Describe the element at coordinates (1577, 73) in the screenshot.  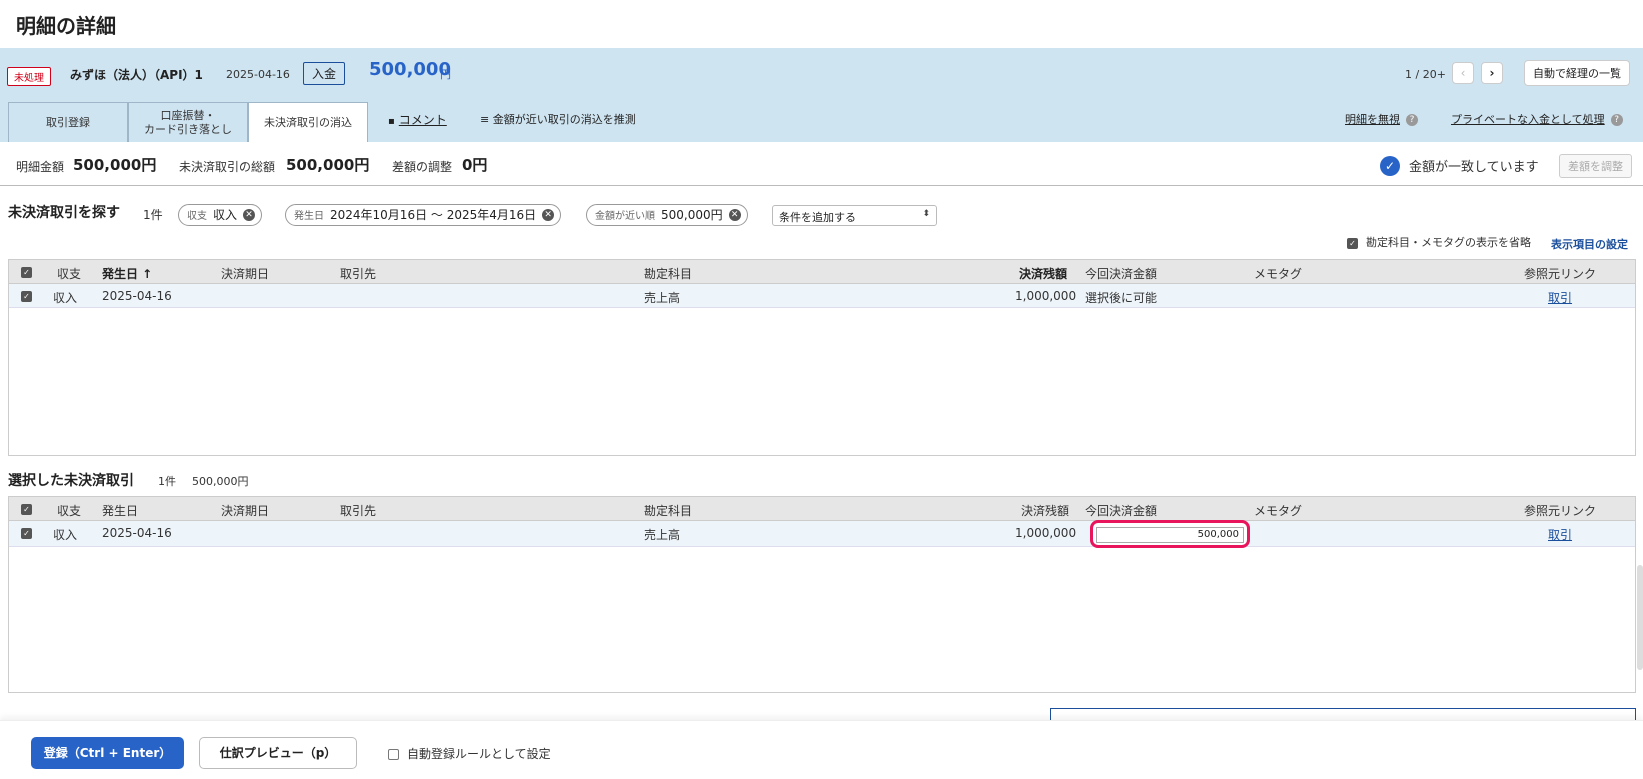
I see `auto-list-button: 自動で経理の一覧` at that location.